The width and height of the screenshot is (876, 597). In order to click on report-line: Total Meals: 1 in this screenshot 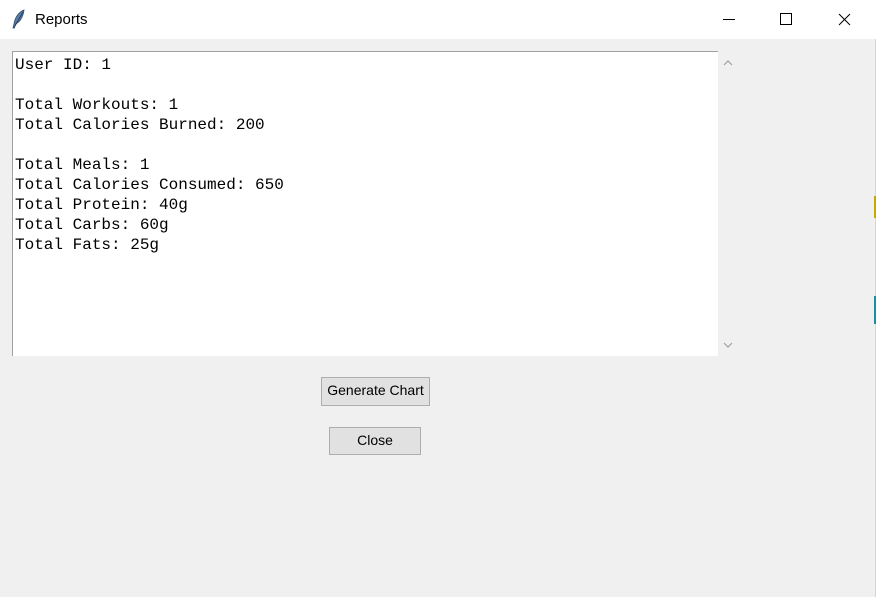, I will do `click(82, 165)`.